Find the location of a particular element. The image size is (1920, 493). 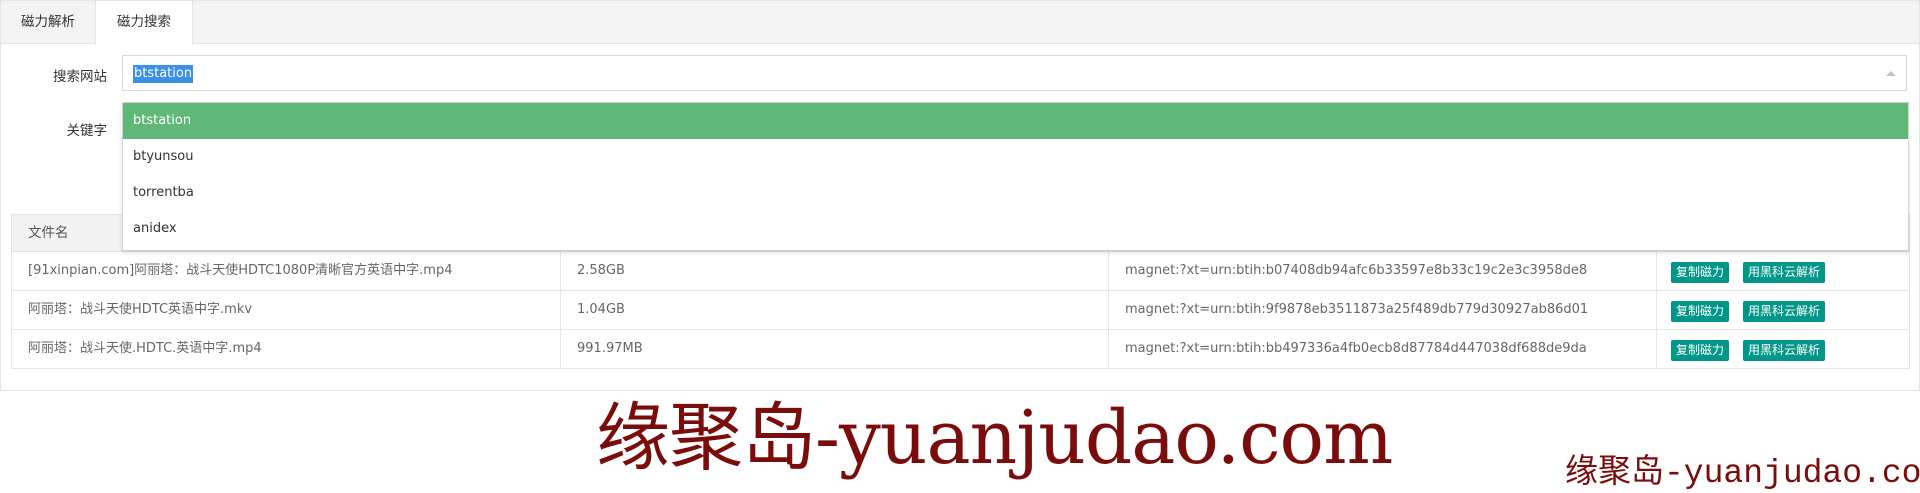

site-select: btstation is located at coordinates (1014, 73).